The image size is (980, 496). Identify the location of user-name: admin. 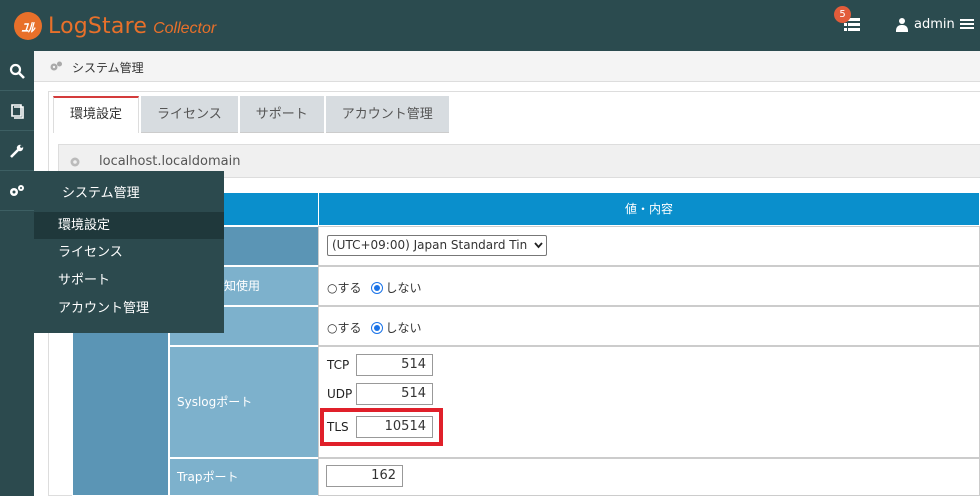
(934, 24).